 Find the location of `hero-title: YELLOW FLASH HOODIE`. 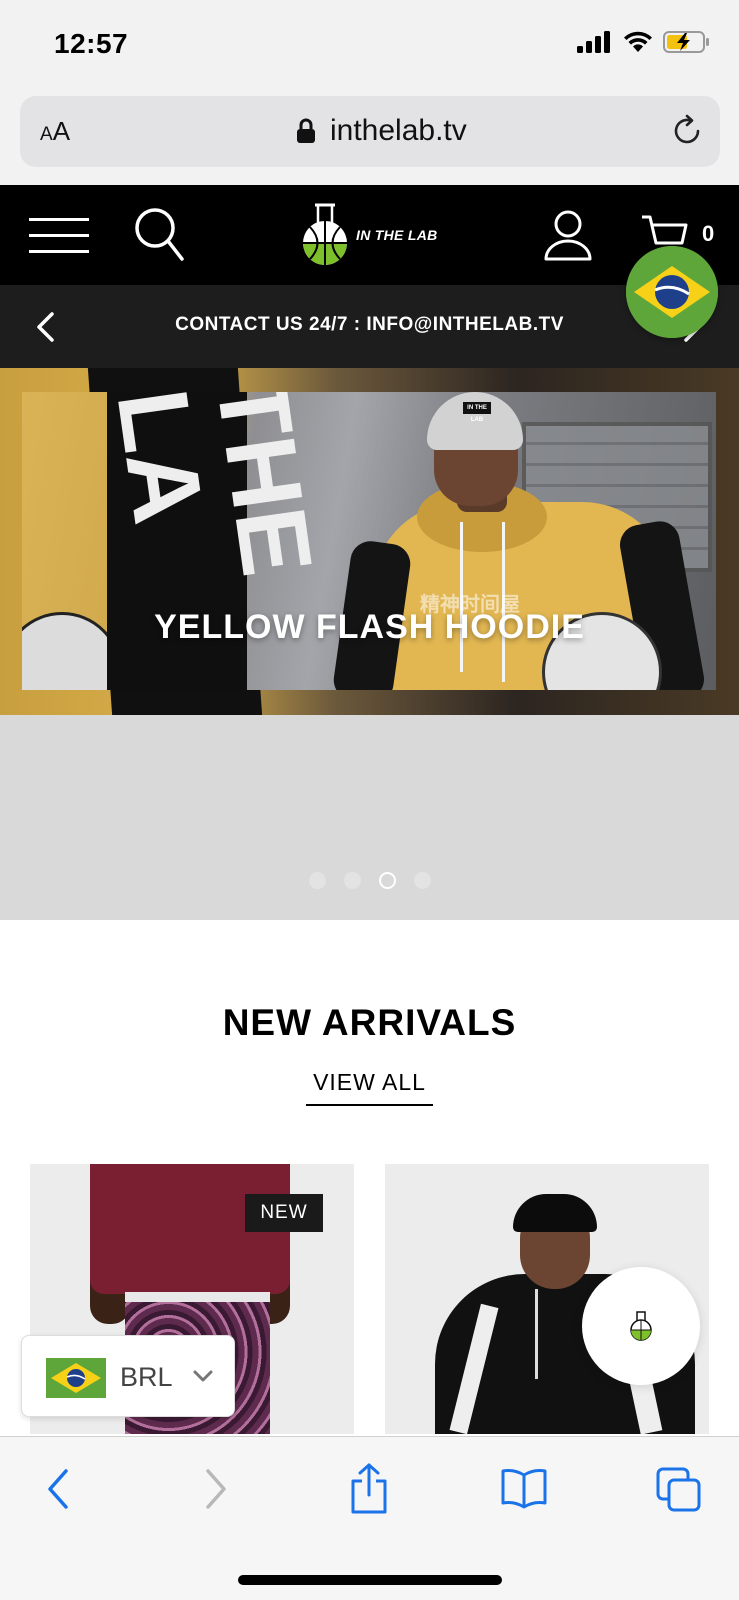

hero-title: YELLOW FLASH HOODIE is located at coordinates (369, 627).